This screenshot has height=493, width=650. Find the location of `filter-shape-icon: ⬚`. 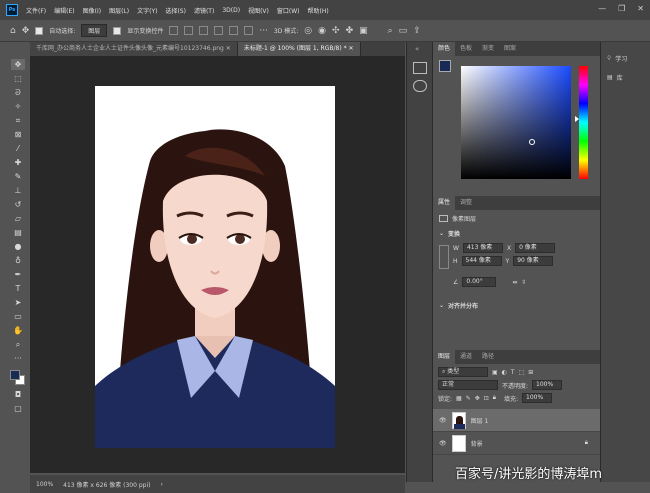

filter-shape-icon: ⬚ is located at coordinates (522, 372).